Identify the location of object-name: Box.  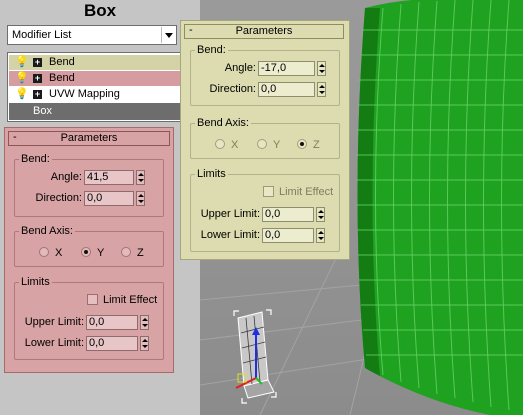
(100, 10).